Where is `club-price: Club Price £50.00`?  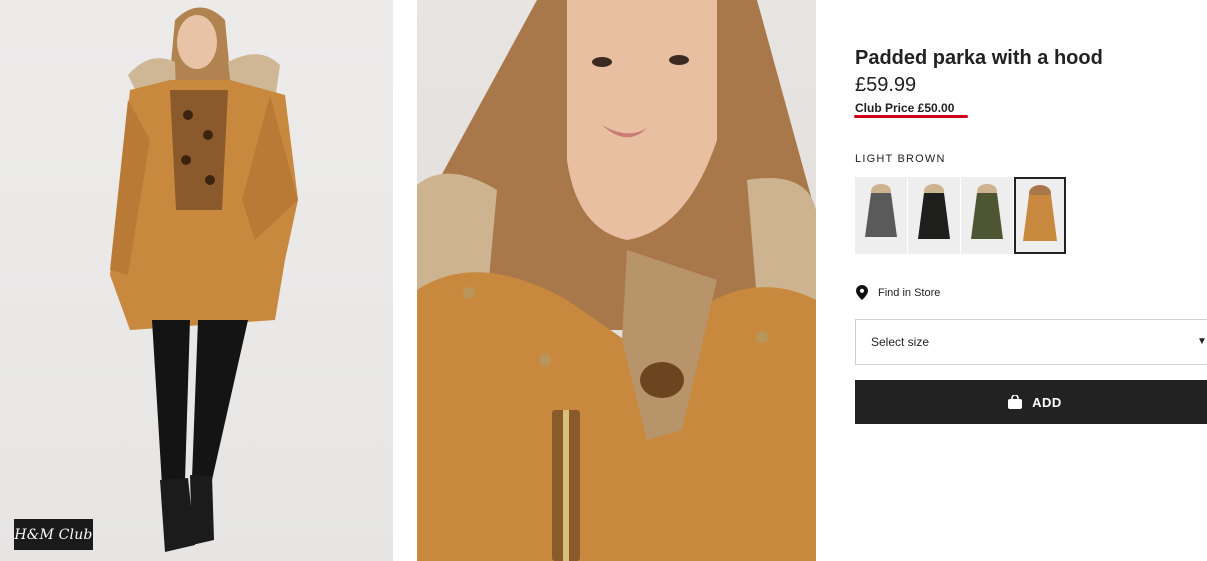
club-price: Club Price £50.00 is located at coordinates (905, 108).